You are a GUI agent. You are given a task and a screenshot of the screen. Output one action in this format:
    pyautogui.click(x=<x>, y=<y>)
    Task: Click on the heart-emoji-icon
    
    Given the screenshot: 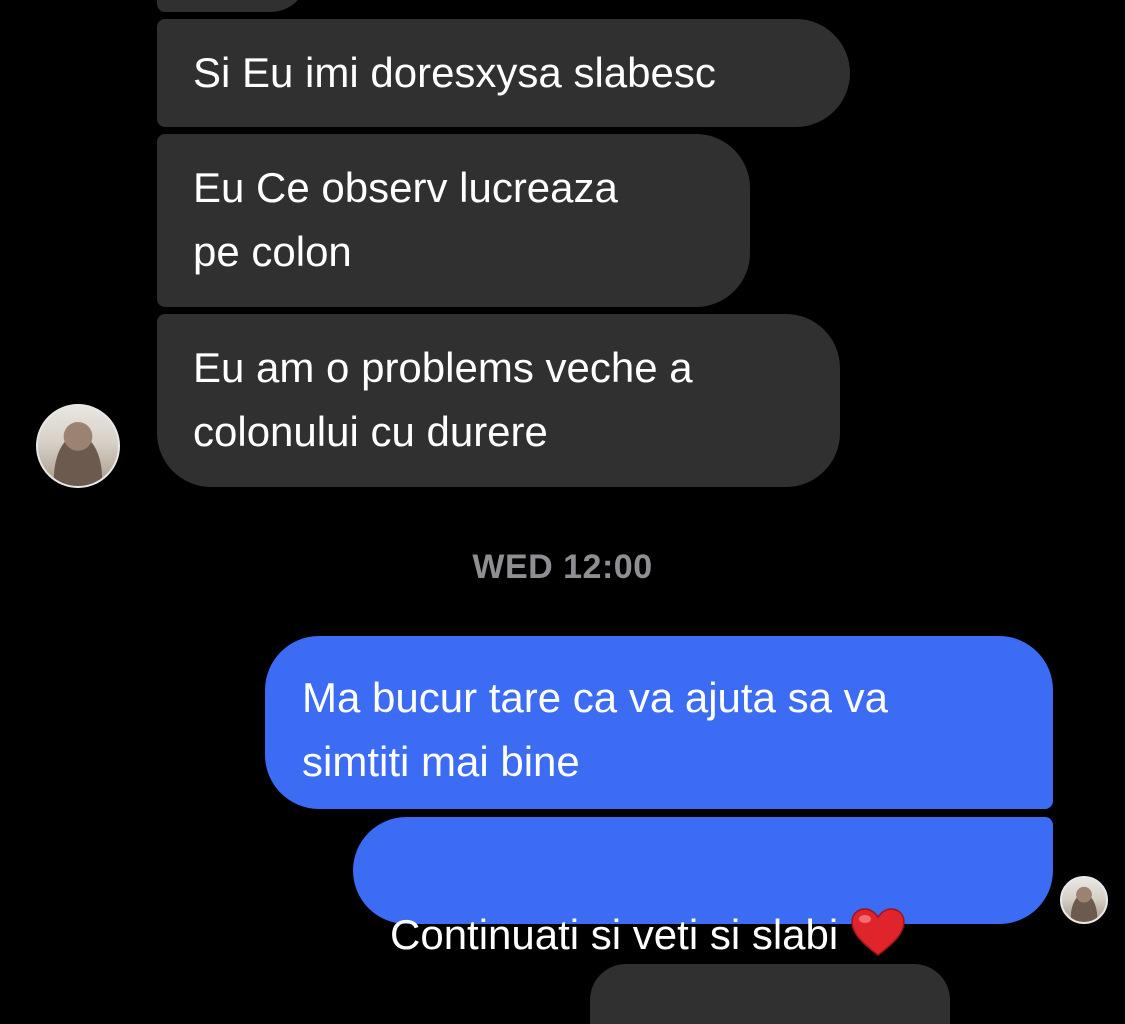 What is the action you would take?
    pyautogui.click(x=878, y=932)
    